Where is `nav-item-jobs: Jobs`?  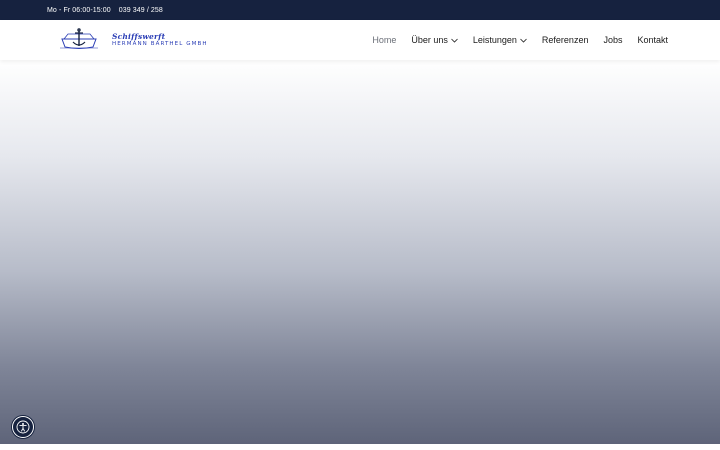
nav-item-jobs: Jobs is located at coordinates (612, 40).